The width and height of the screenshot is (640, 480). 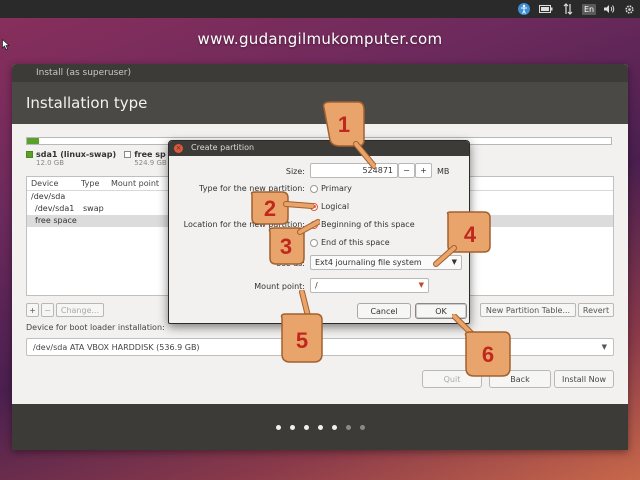 What do you see at coordinates (150, 163) in the screenshot?
I see `legend-size: 524.9 GB` at bounding box center [150, 163].